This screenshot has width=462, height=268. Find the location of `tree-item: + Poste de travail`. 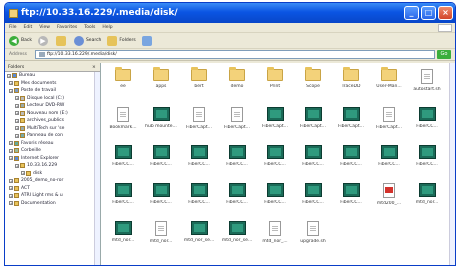

tree-item: + Poste de travail is located at coordinates (52, 91).